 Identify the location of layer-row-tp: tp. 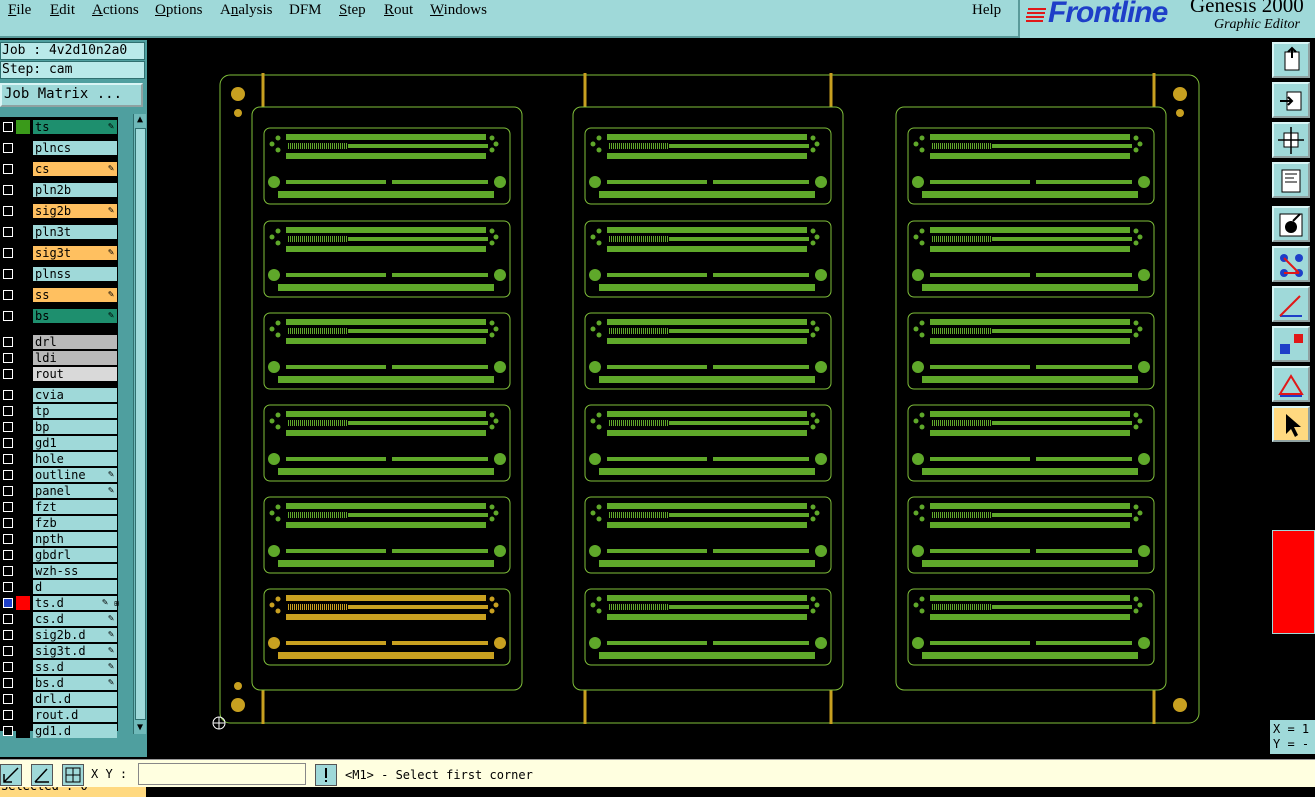
(58, 411).